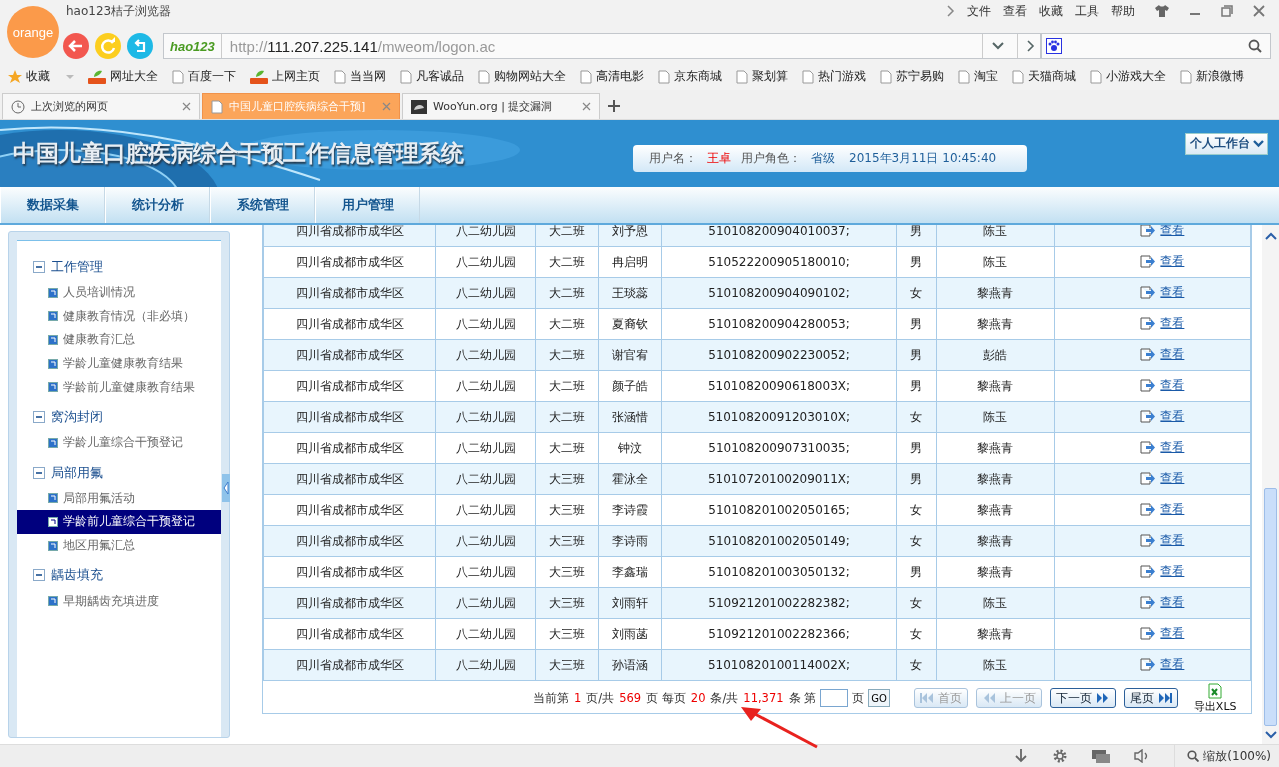  Describe the element at coordinates (52, 205) in the screenshot. I see `nav-tab: 数据采集` at that location.